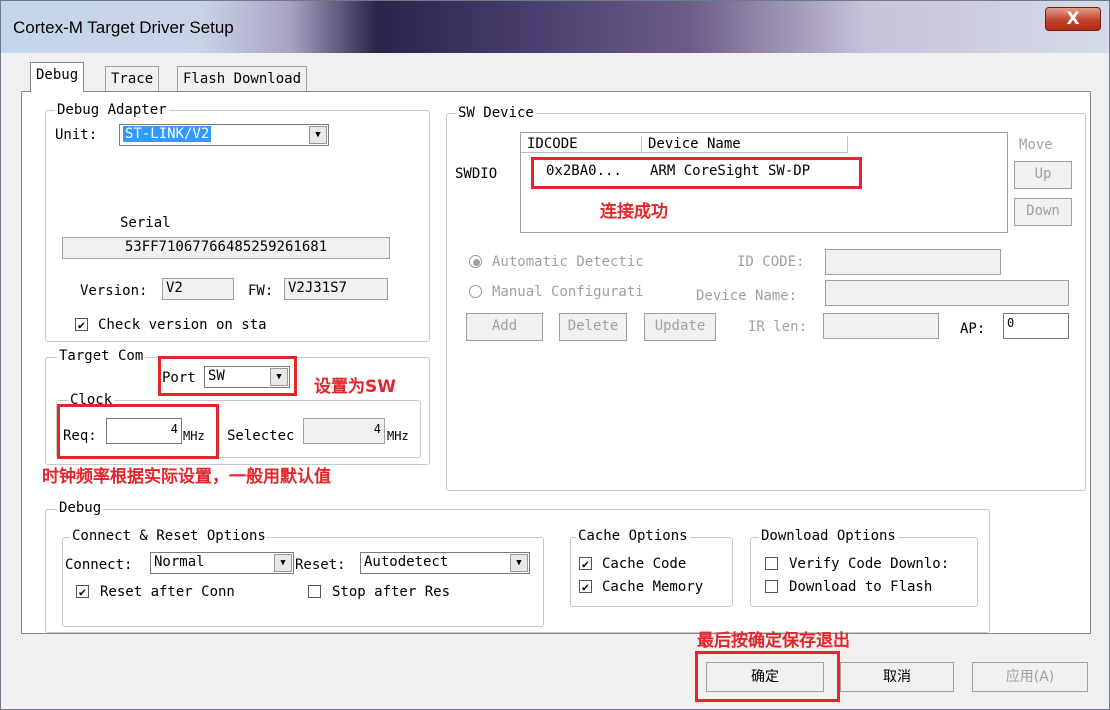  Describe the element at coordinates (585, 586) in the screenshot. I see `cache-memory-checkbox: ✔` at that location.